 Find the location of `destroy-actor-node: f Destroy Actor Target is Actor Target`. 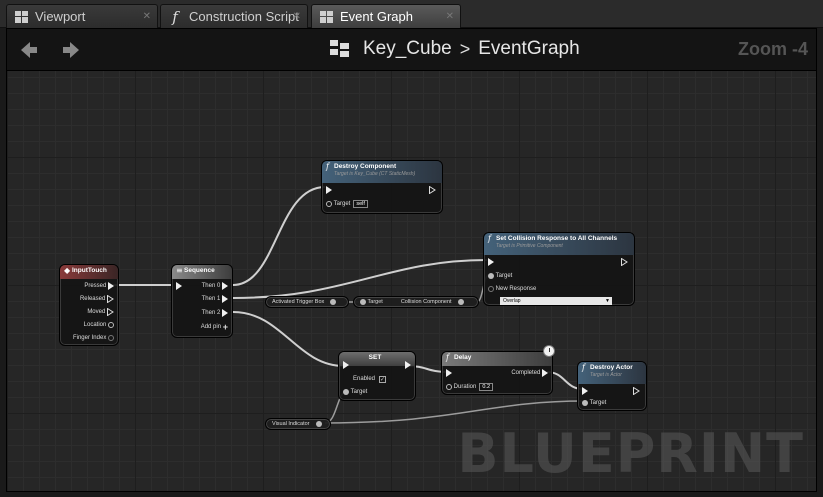

destroy-actor-node: f Destroy Actor Target is Actor Target is located at coordinates (612, 386).